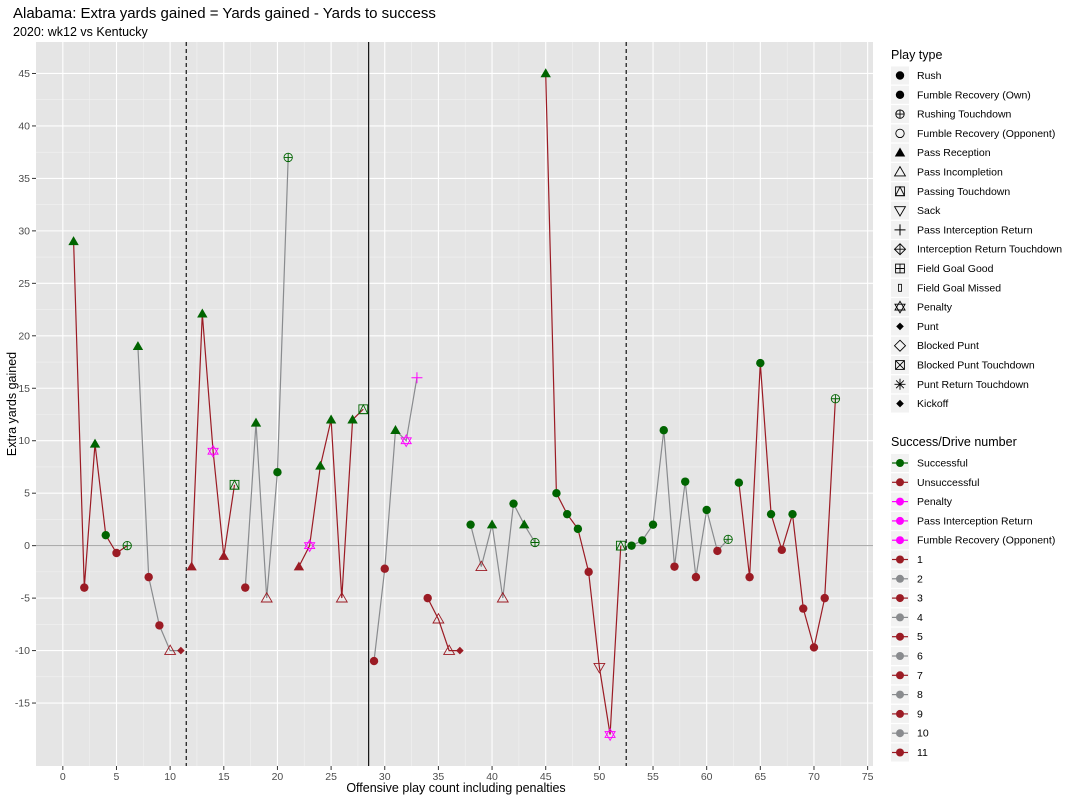 This screenshot has width=1067, height=800. What do you see at coordinates (331, 777) in the screenshot?
I see `x-tick-label: 25` at bounding box center [331, 777].